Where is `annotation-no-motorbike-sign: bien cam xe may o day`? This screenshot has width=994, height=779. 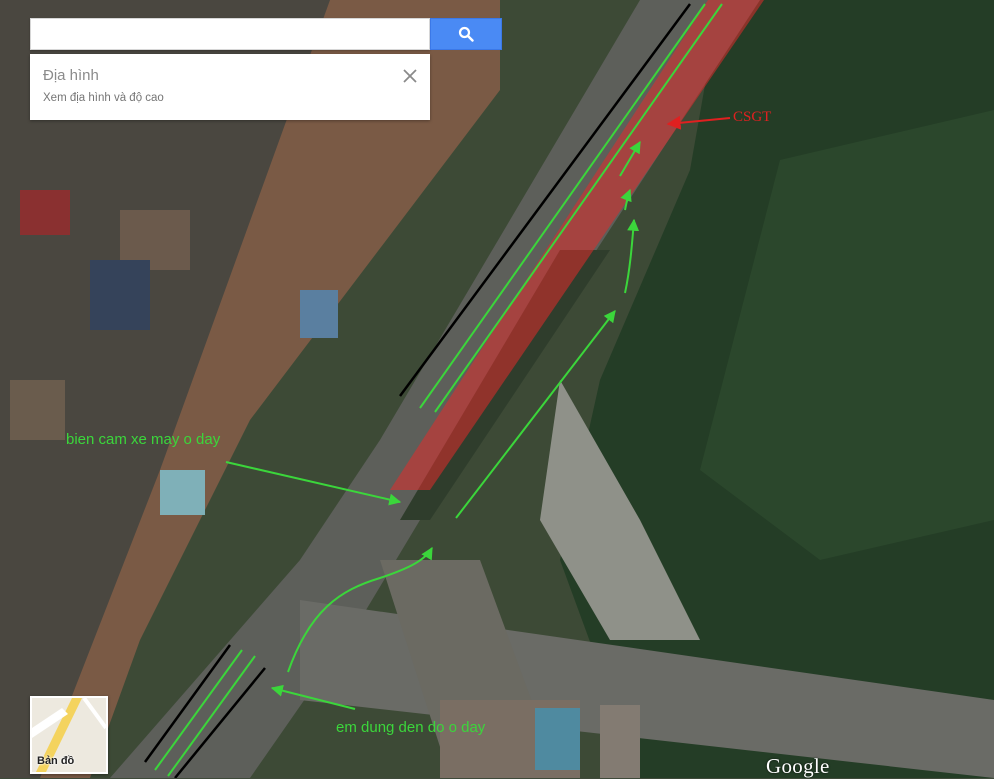
annotation-no-motorbike-sign: bien cam xe may o day is located at coordinates (143, 439).